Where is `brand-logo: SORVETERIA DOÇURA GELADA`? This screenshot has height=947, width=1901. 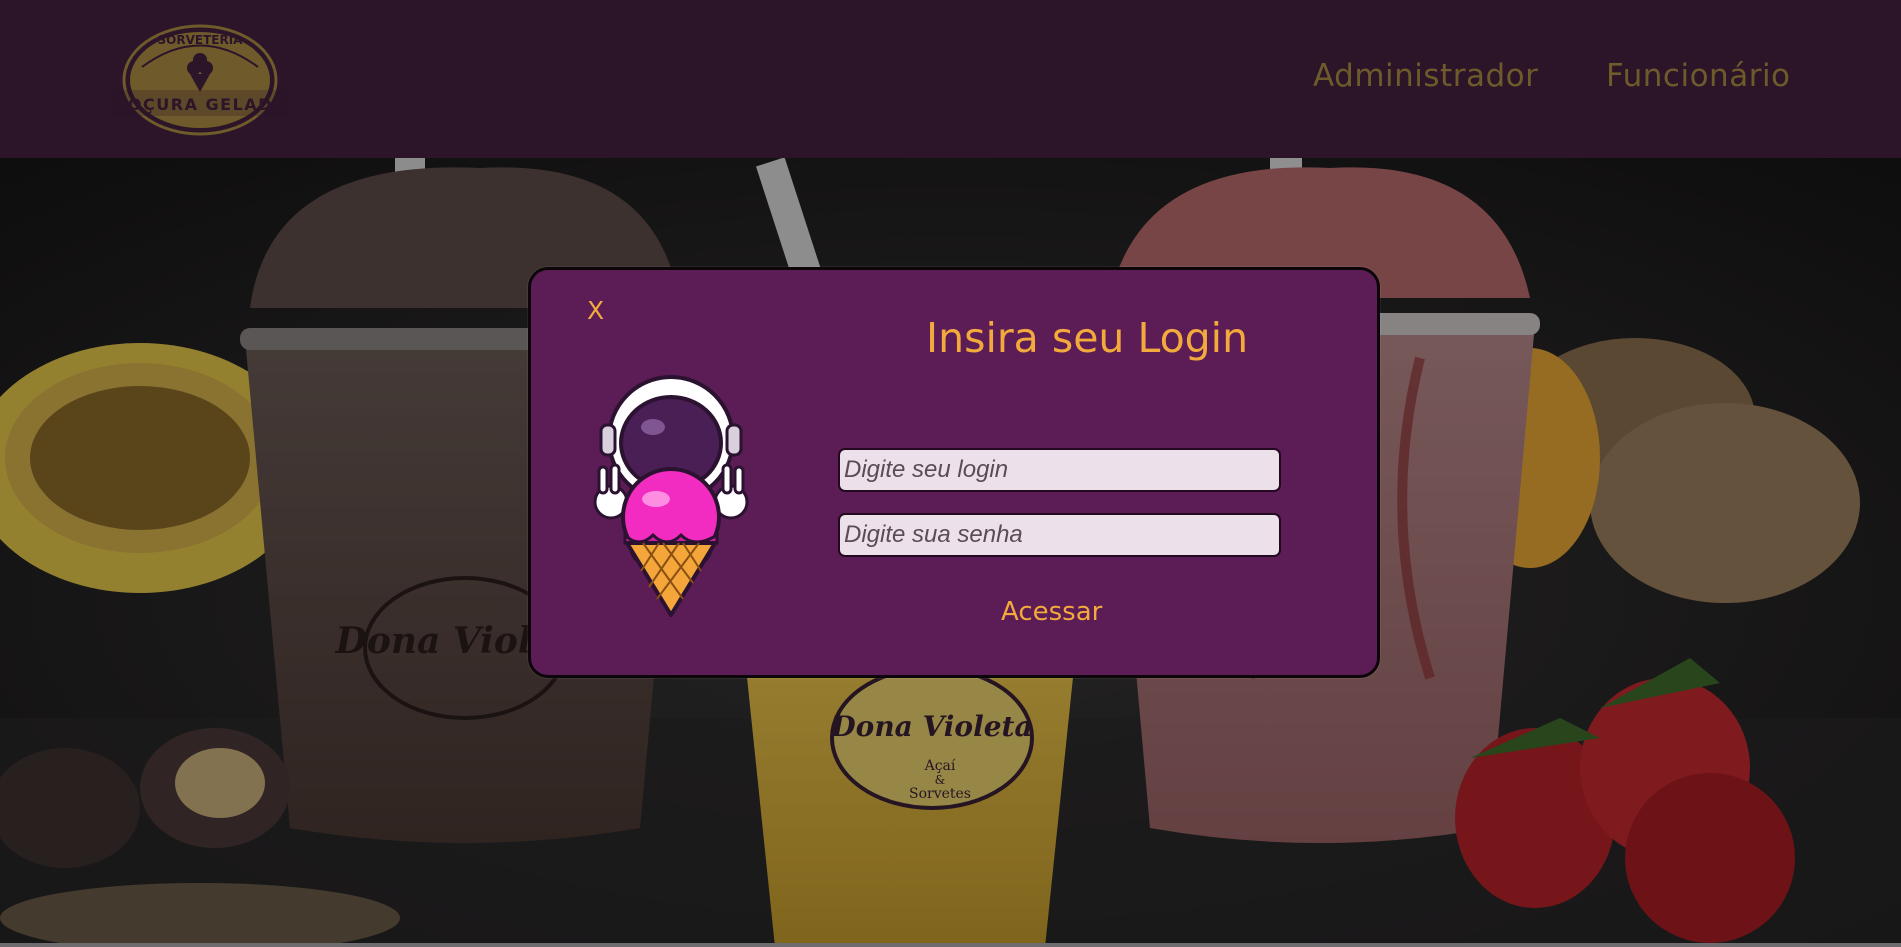
brand-logo: SORVETERIA DOÇURA GELADA is located at coordinates (200, 80).